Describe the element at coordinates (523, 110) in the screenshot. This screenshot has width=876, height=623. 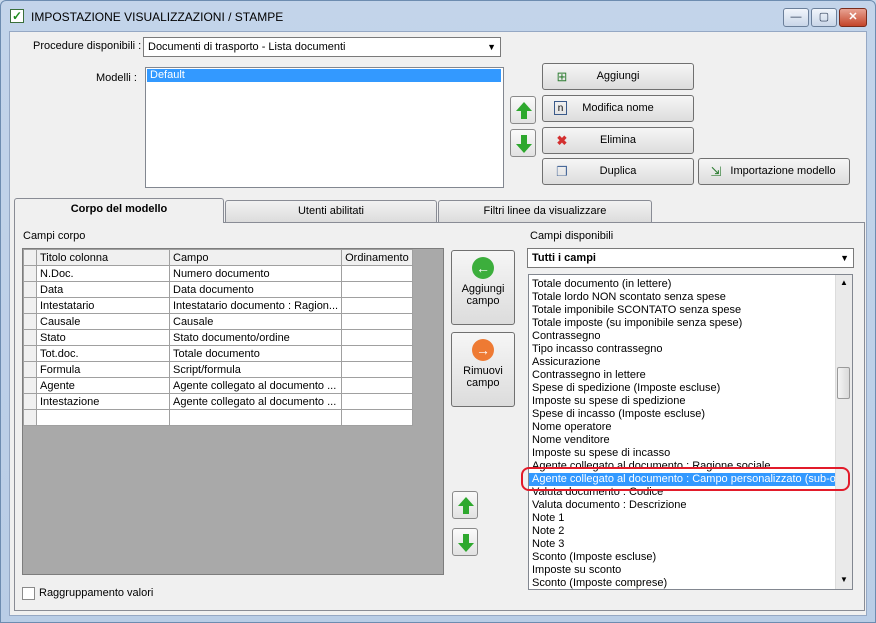
I see `model-move-up-button` at that location.